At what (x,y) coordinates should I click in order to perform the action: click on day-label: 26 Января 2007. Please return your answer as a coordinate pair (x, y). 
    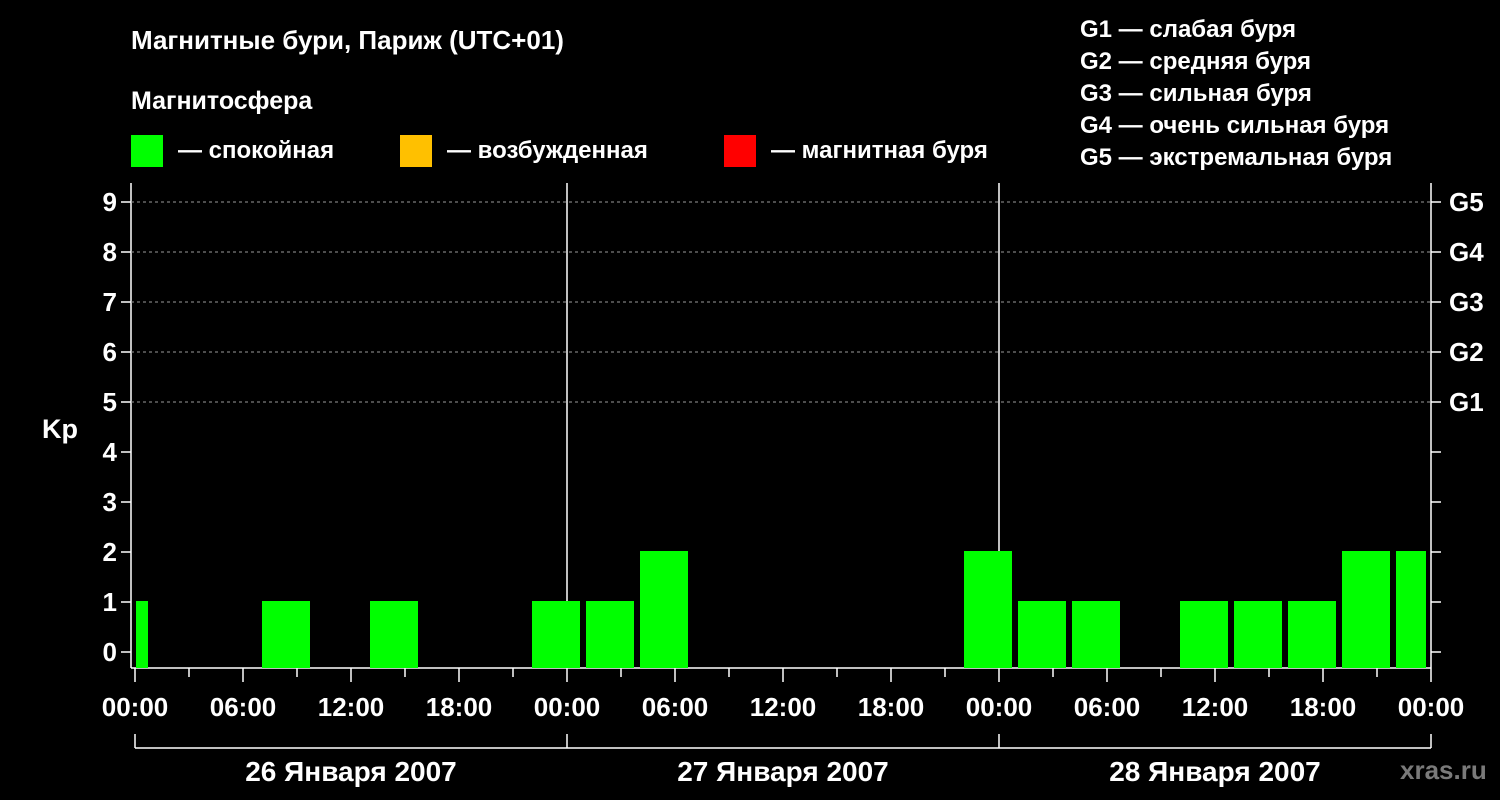
    Looking at the image, I should click on (351, 771).